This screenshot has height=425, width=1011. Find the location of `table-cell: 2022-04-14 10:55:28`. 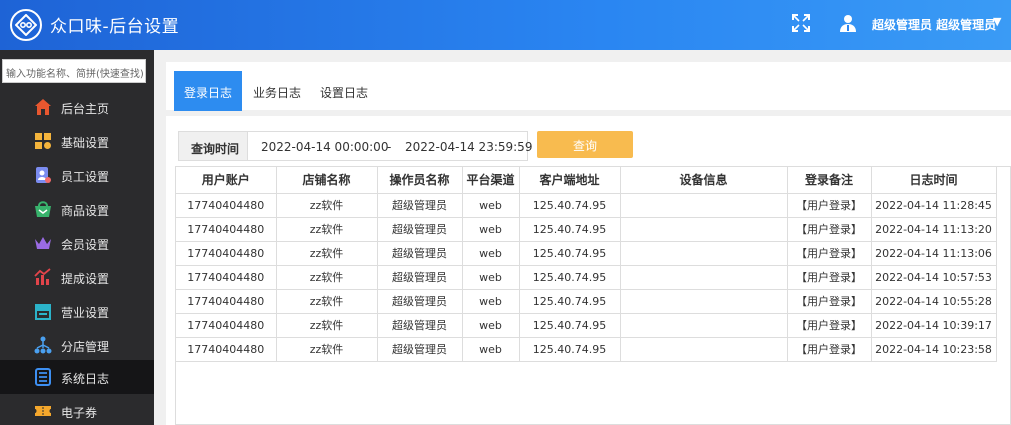

table-cell: 2022-04-14 10:55:28 is located at coordinates (934, 301).